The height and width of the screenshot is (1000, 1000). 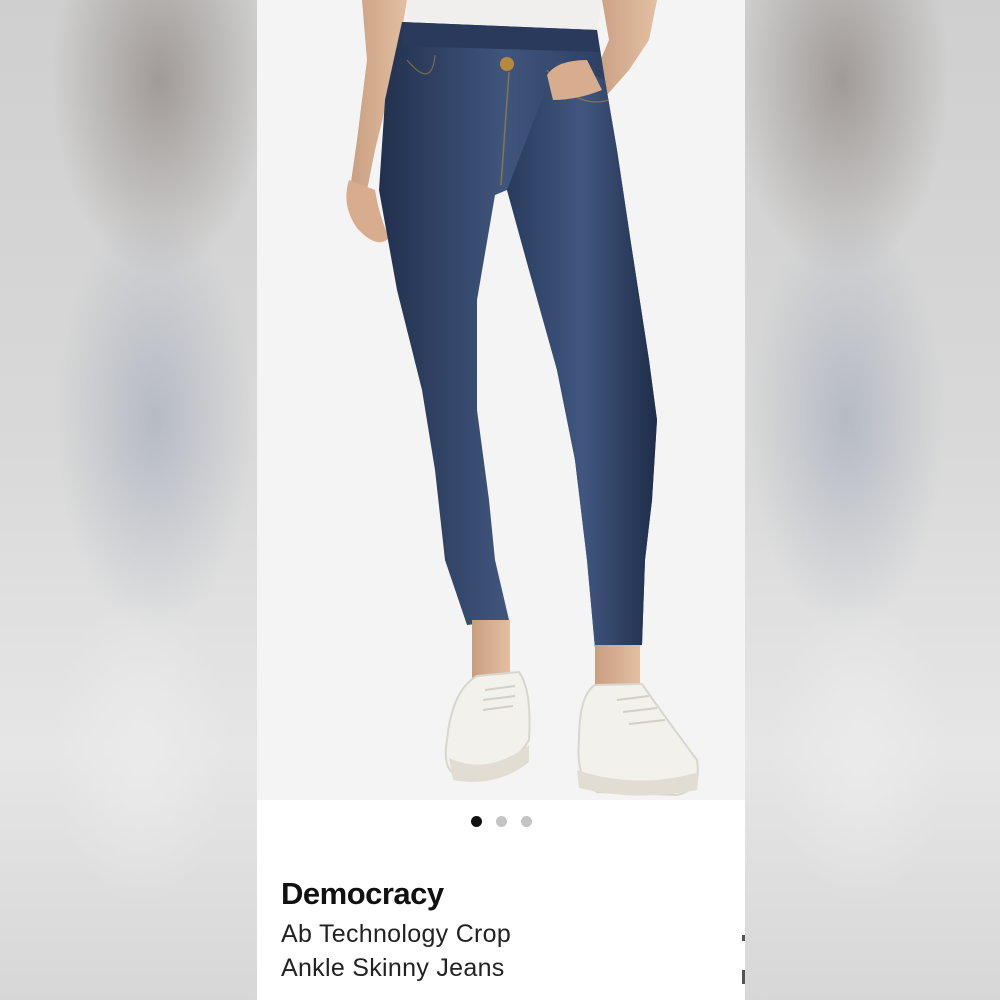 I want to click on jeans-button, so click(x=507, y=64).